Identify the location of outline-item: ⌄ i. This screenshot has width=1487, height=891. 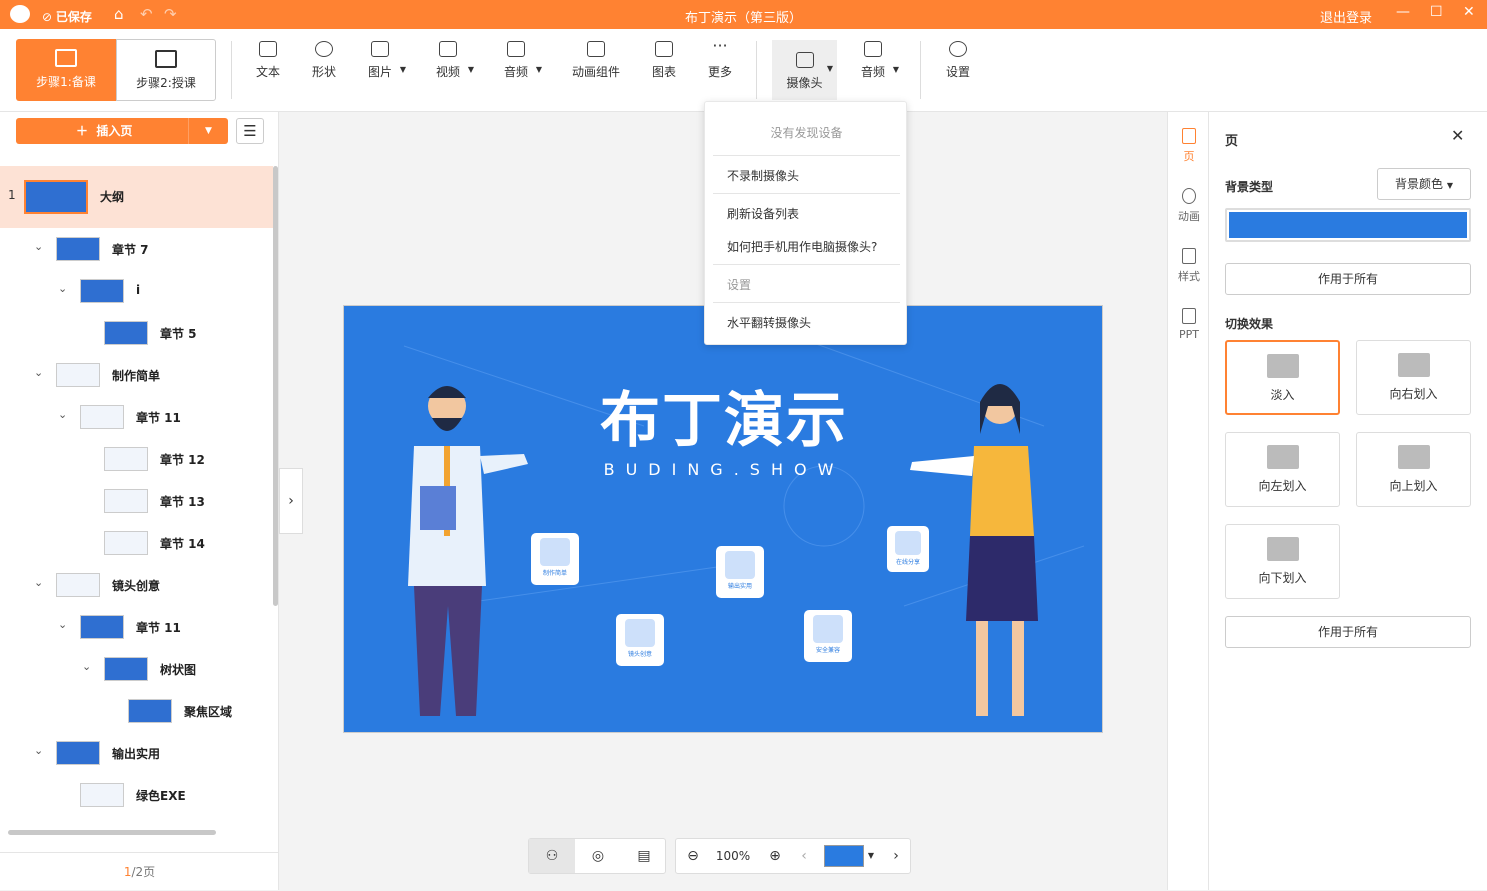
(136, 291).